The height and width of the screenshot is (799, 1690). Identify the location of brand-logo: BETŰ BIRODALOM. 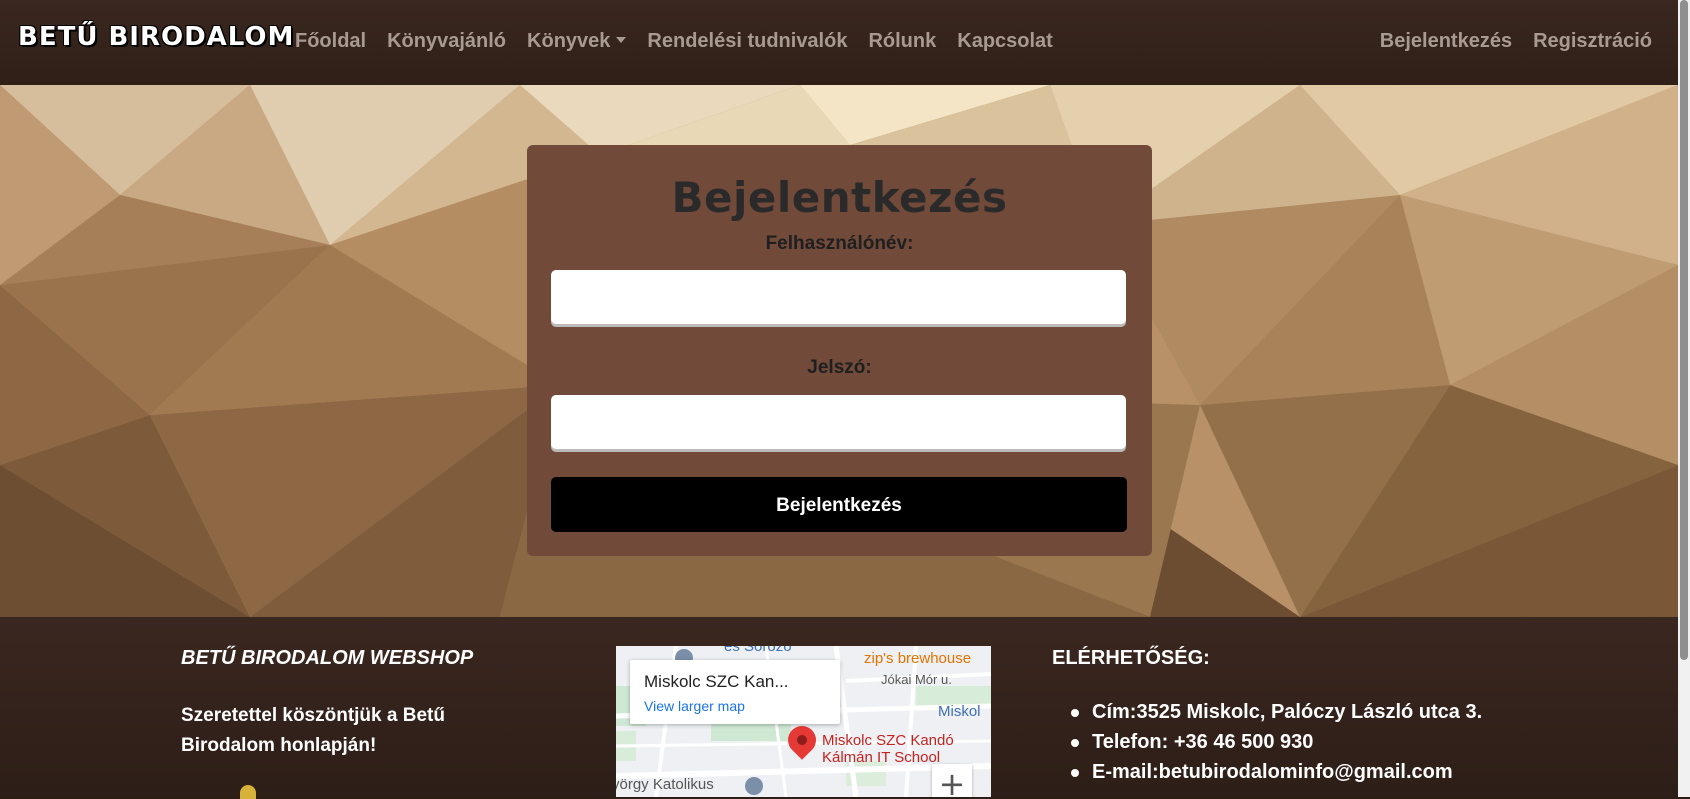
(156, 37).